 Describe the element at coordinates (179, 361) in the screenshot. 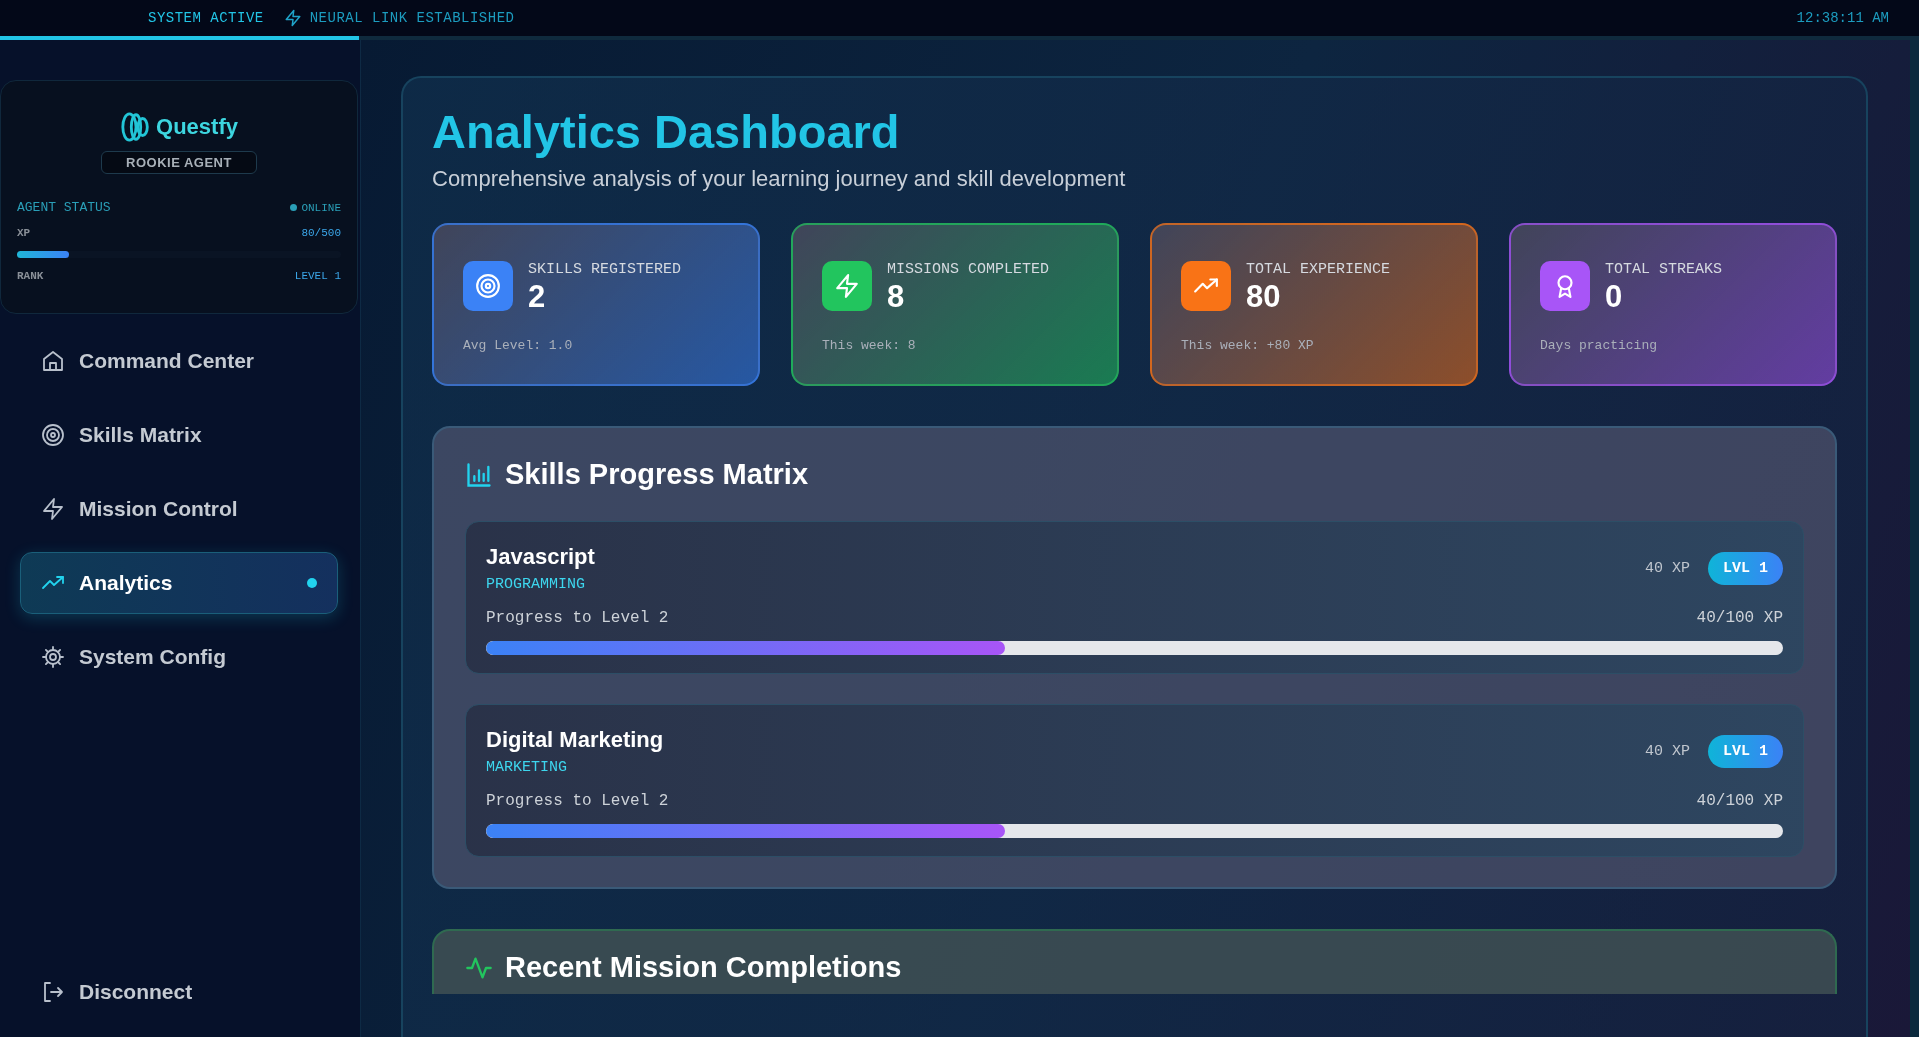

I see `nav-item: Command Center` at that location.